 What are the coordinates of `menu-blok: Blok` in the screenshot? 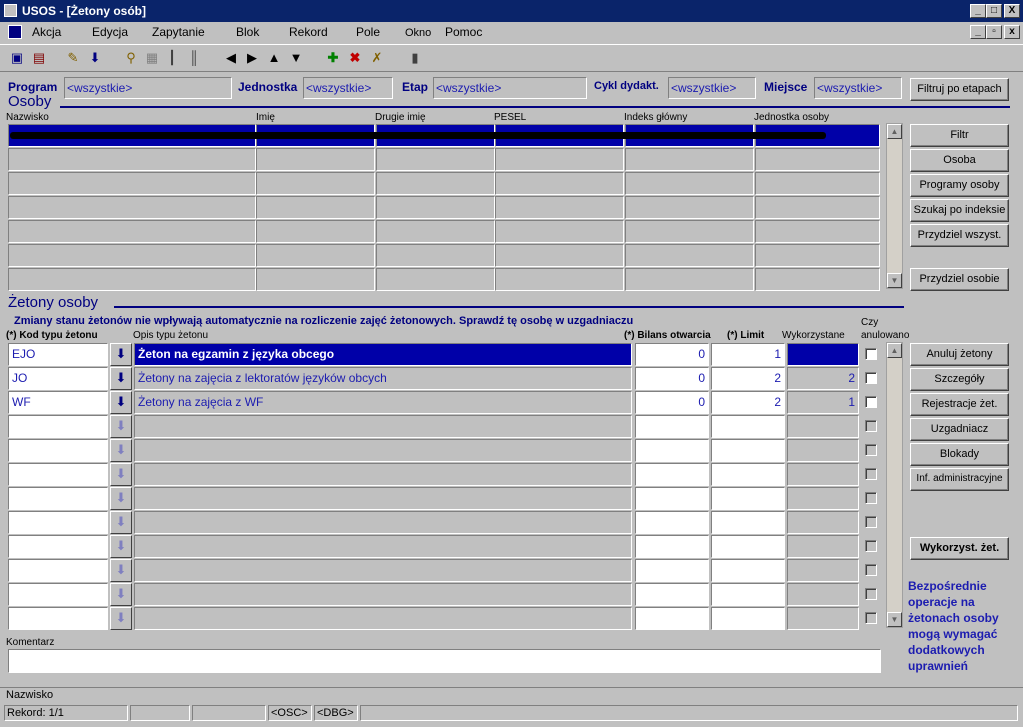 It's located at (247, 32).